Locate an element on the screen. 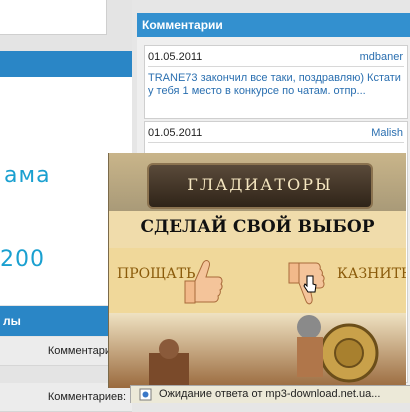 The image size is (410, 412). banner-title: ГЛАДИАТОРЫ is located at coordinates (260, 184).